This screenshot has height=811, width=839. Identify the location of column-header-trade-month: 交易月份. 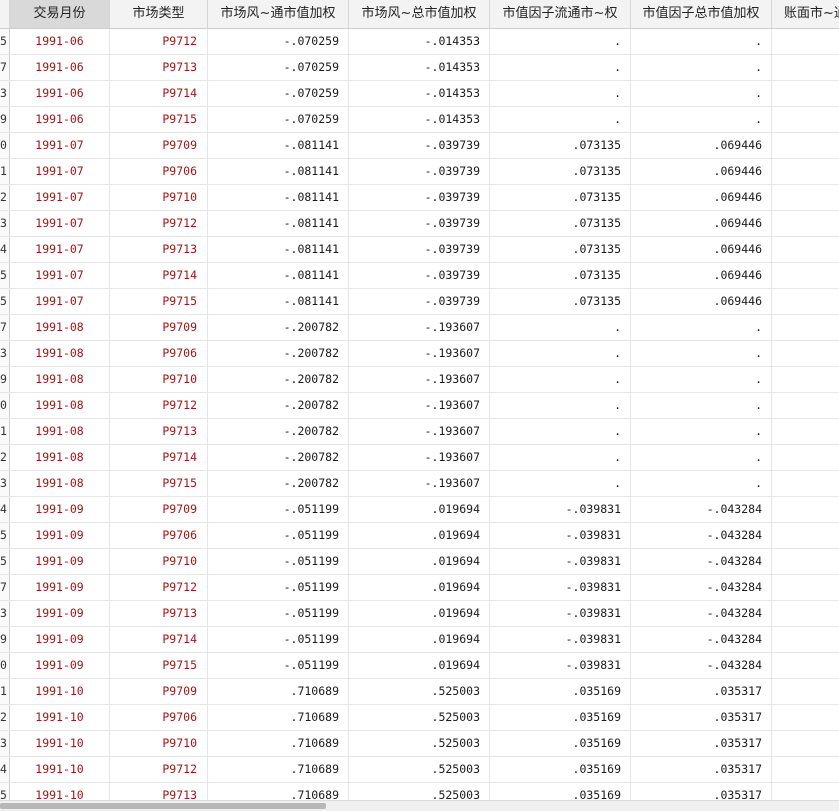
(60, 14).